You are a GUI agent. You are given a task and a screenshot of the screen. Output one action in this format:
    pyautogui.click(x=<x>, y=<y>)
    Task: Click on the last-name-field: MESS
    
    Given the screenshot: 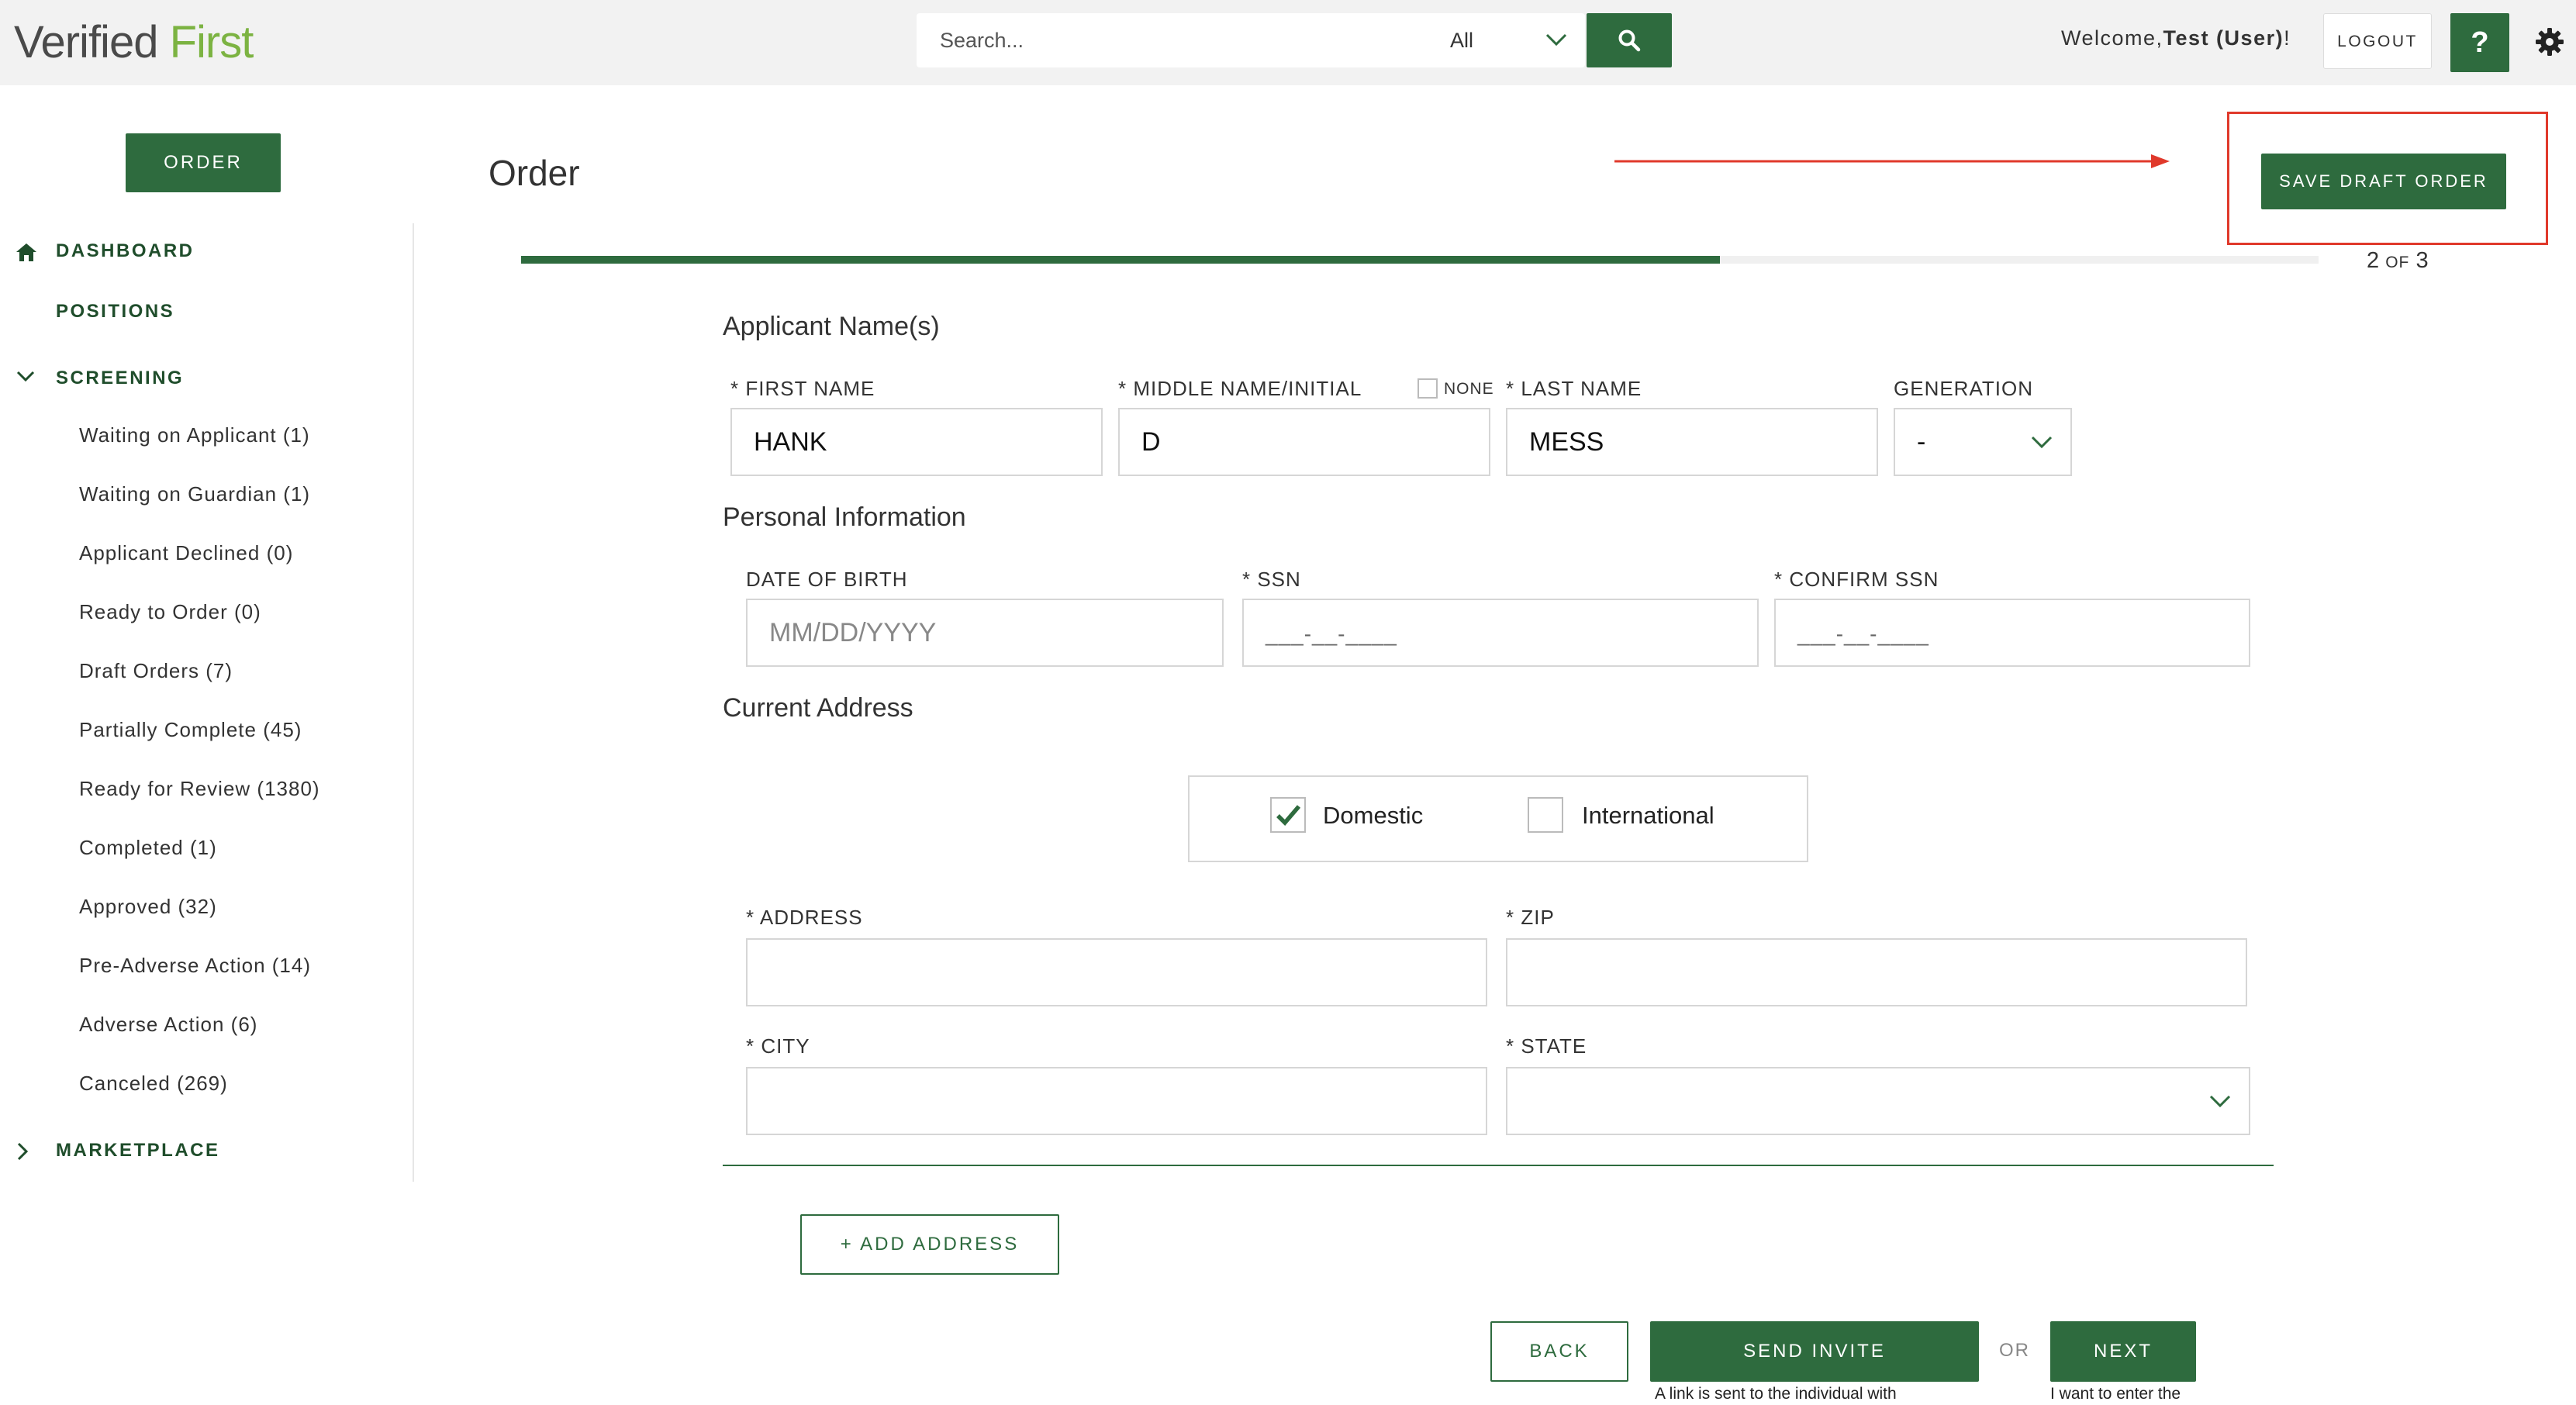 What is the action you would take?
    pyautogui.click(x=1692, y=442)
    